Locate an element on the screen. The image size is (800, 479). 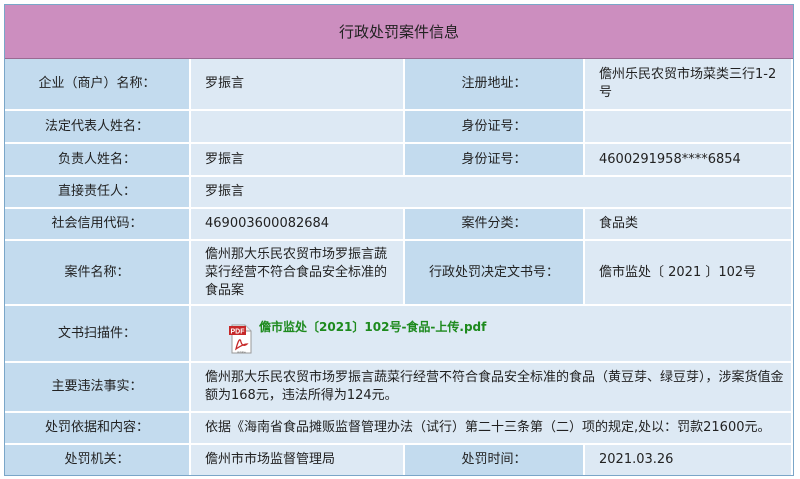
credit-code-value: 469003600082684 is located at coordinates (298, 225).